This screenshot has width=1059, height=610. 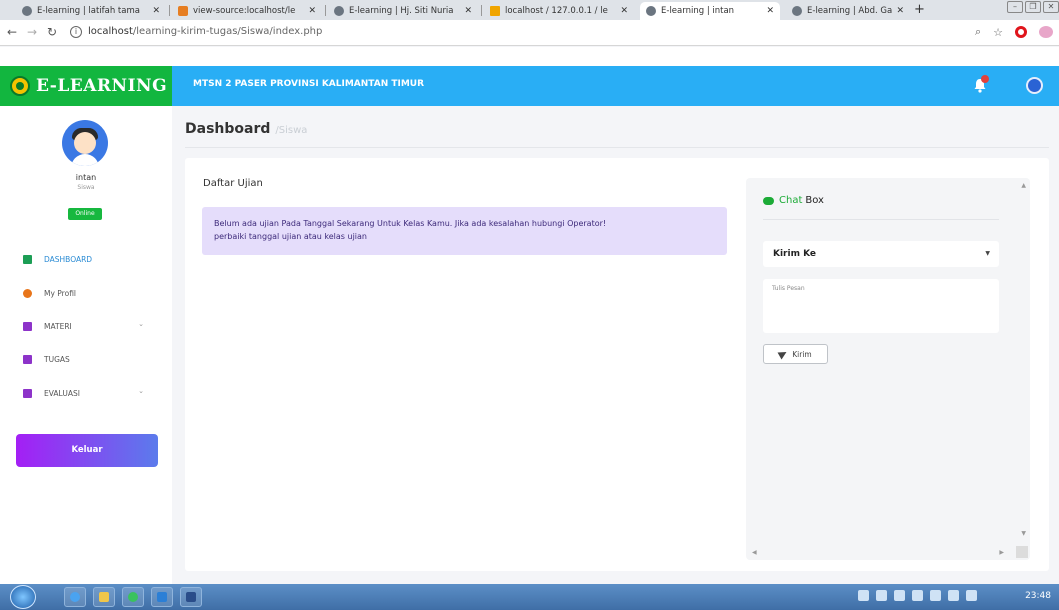 I want to click on sidebar-item-tugas: TUGAS, so click(x=86, y=359).